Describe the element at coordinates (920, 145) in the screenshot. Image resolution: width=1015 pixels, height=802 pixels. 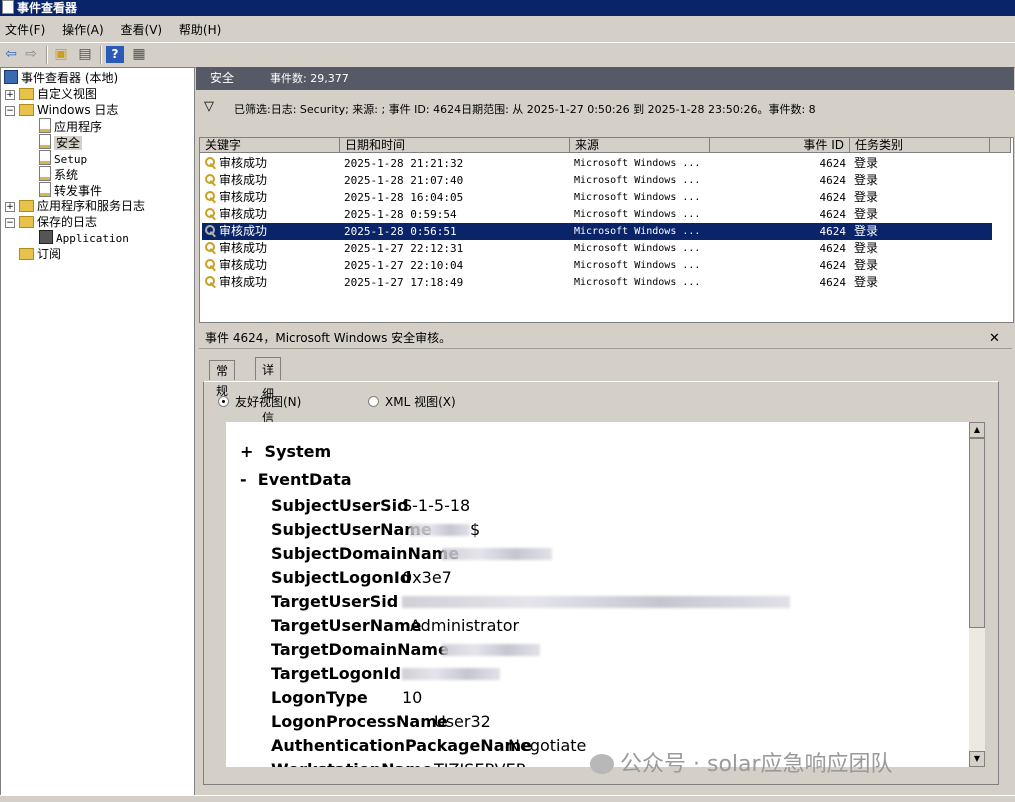
I see `column-header-task-category: 任务类别` at that location.